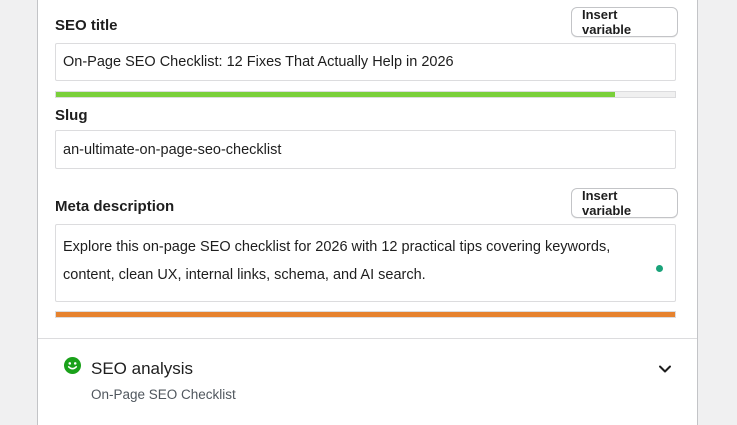  What do you see at coordinates (624, 203) in the screenshot?
I see `meta-description-insert-variable-button: Insert variable` at bounding box center [624, 203].